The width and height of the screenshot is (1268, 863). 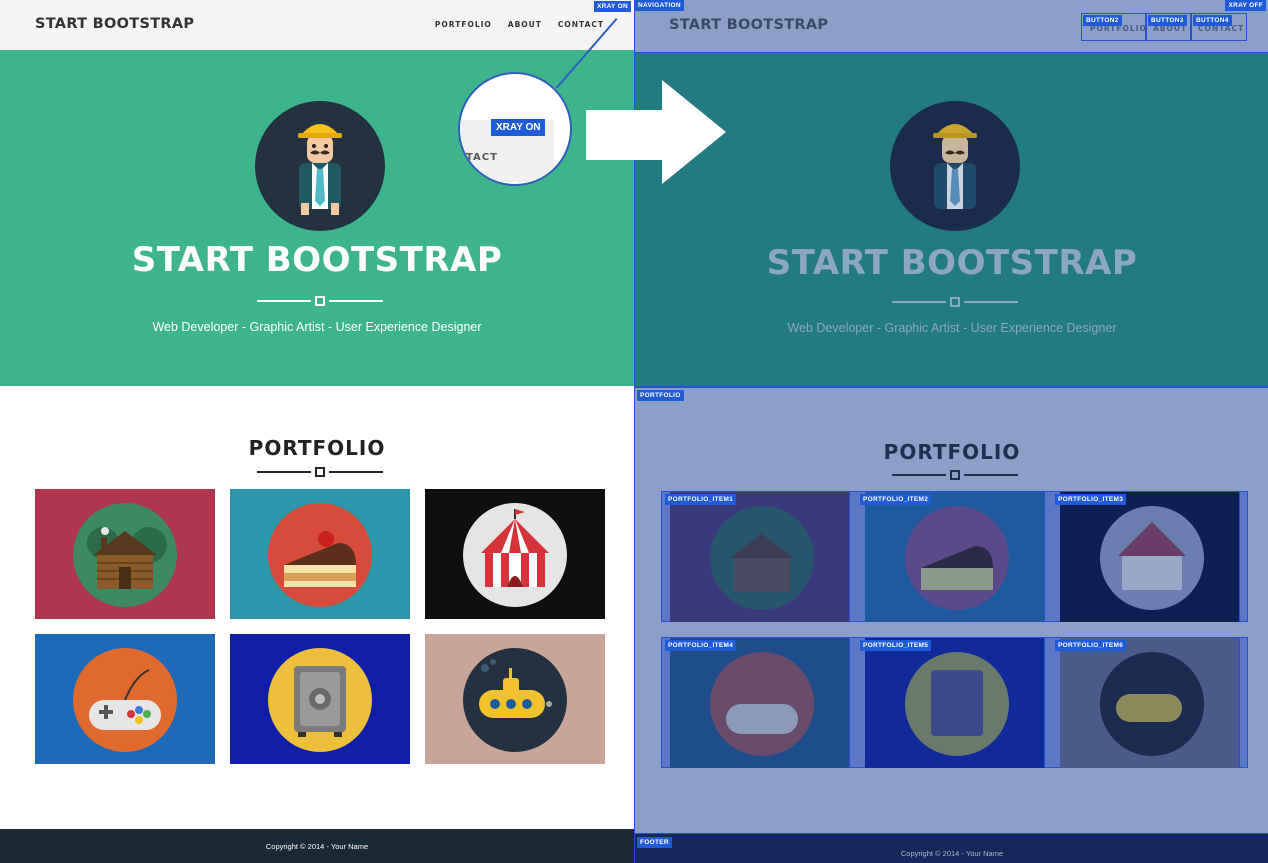 I want to click on xray-portfolio-divider, so click(x=955, y=475).